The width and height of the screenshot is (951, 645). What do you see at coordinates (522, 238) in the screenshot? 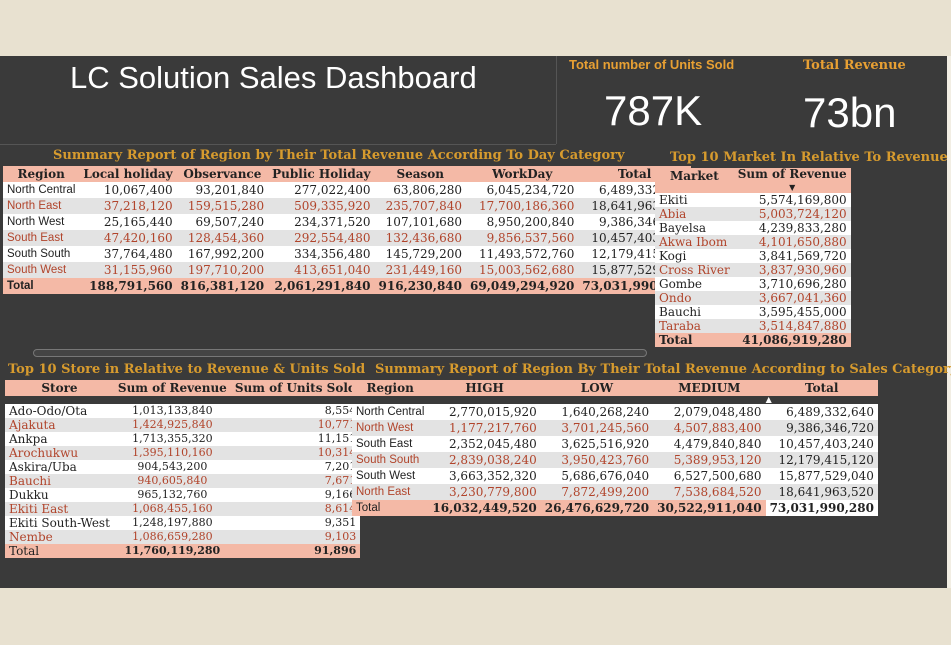
I see `table-cell: 9,856,537,560` at bounding box center [522, 238].